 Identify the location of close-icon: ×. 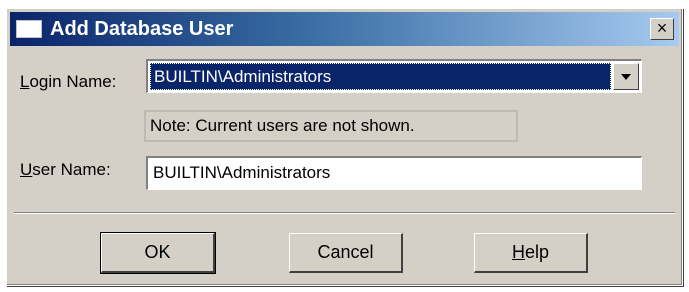
(662, 28).